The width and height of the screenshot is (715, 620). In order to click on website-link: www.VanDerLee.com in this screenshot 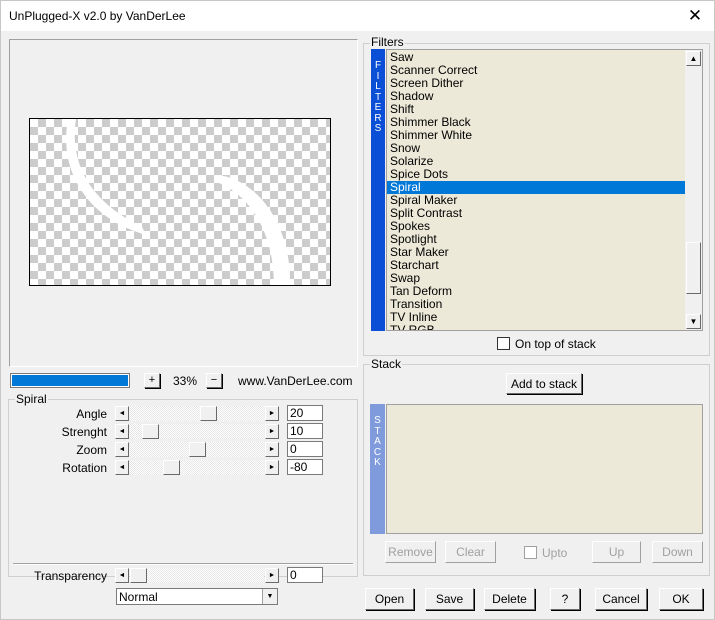, I will do `click(295, 381)`.